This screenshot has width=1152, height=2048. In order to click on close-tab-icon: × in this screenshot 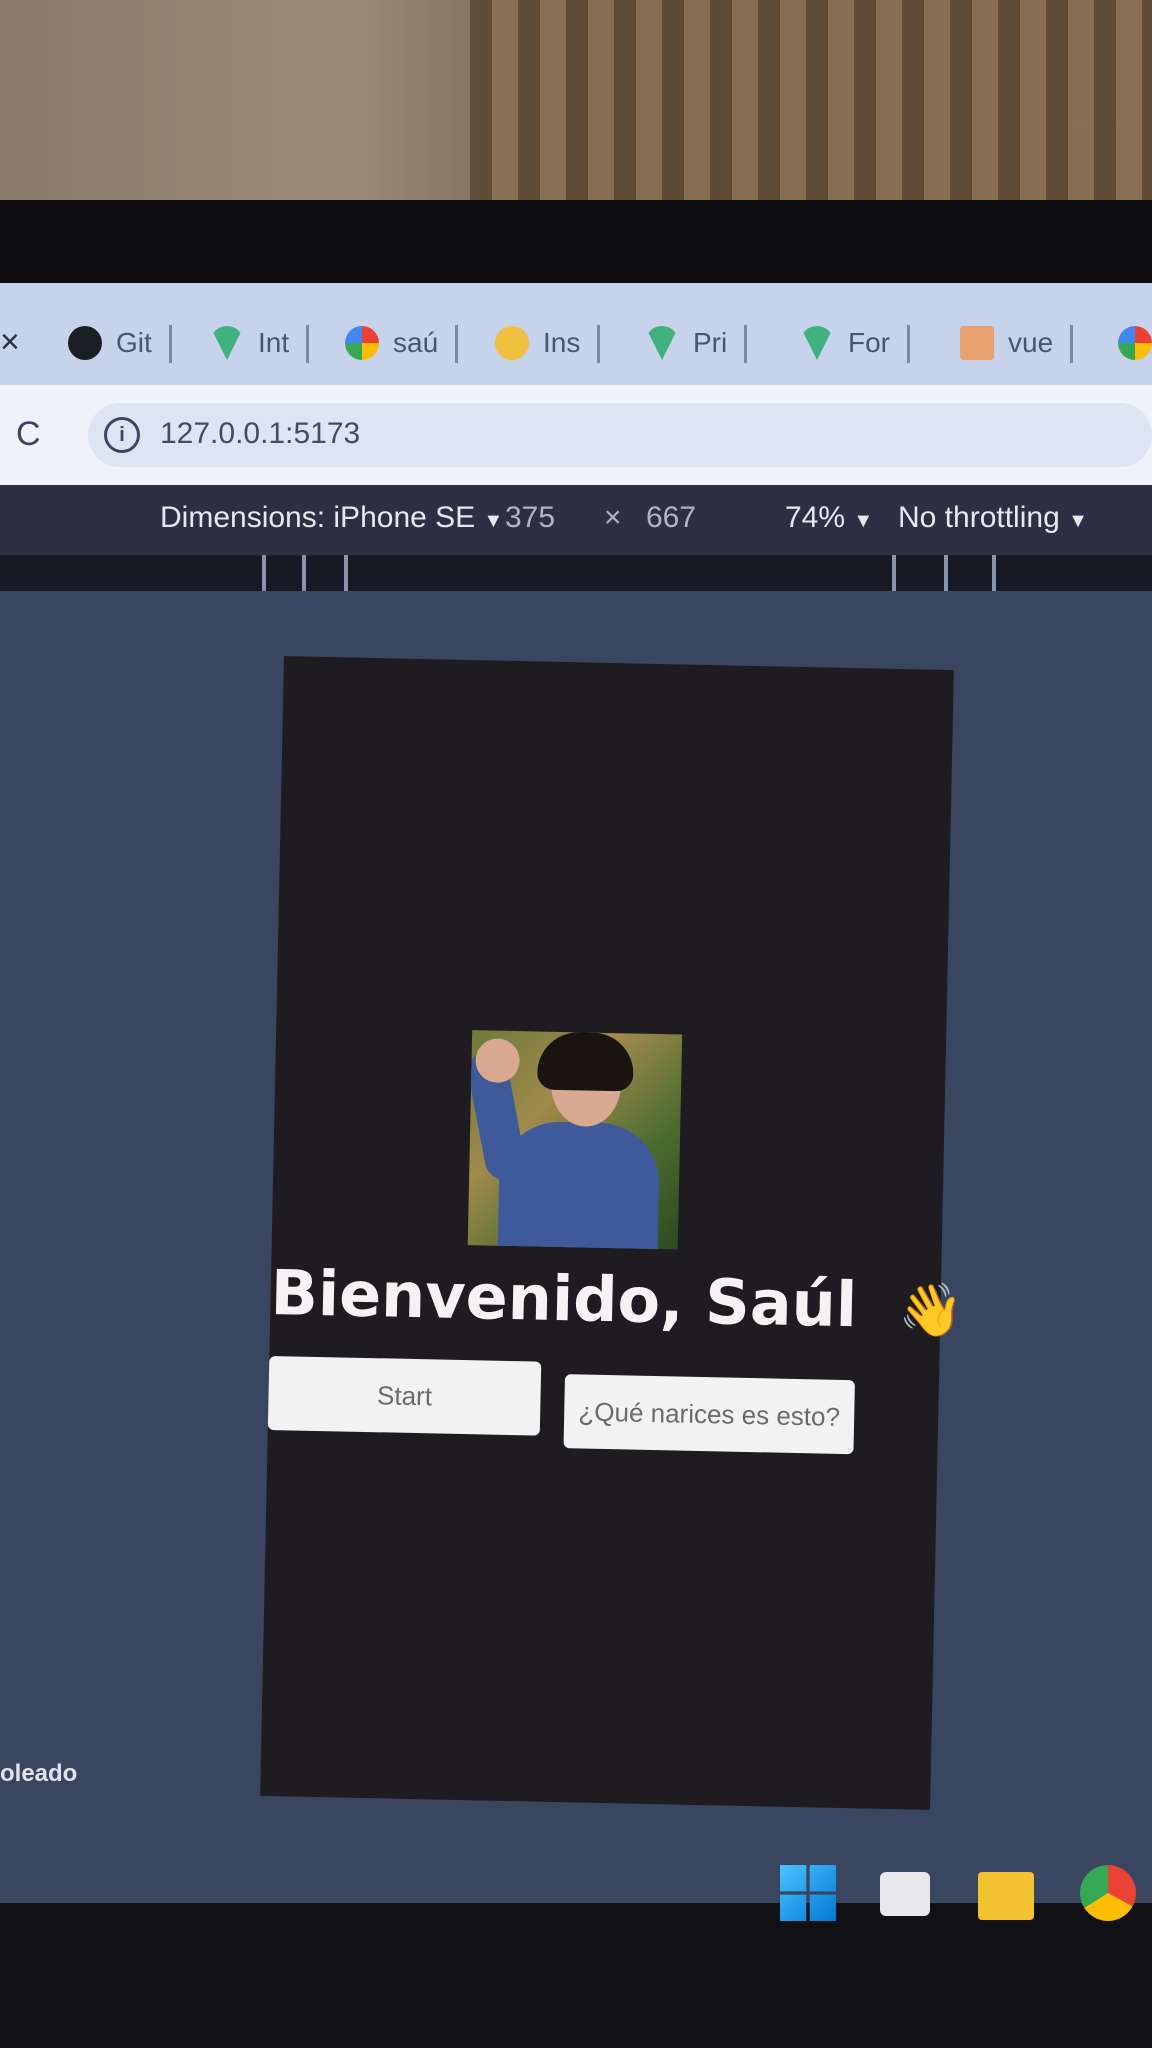, I will do `click(10, 342)`.